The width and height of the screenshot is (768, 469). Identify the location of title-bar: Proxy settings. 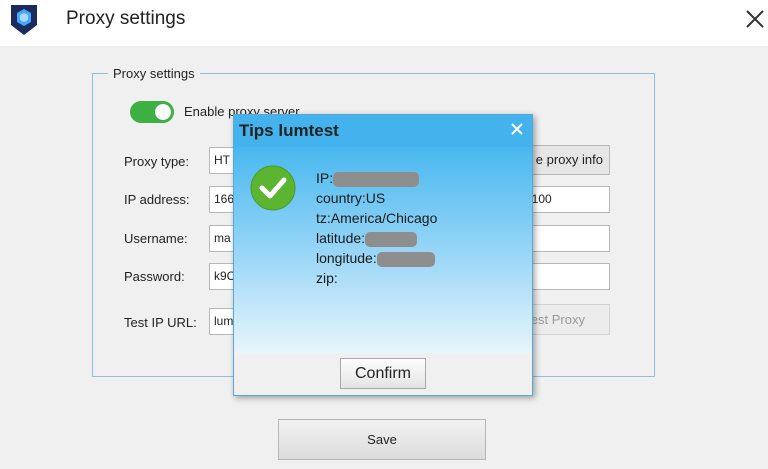
(384, 23).